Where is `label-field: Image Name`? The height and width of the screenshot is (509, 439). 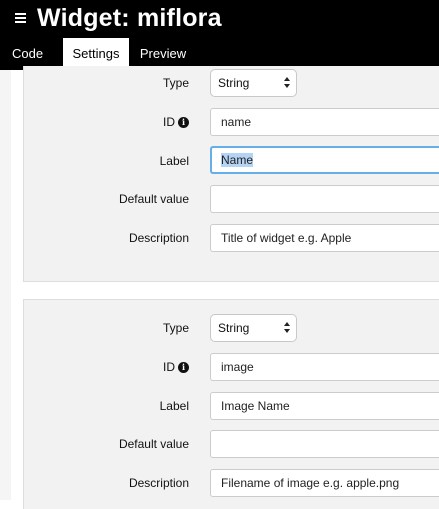 label-field: Image Name is located at coordinates (324, 406).